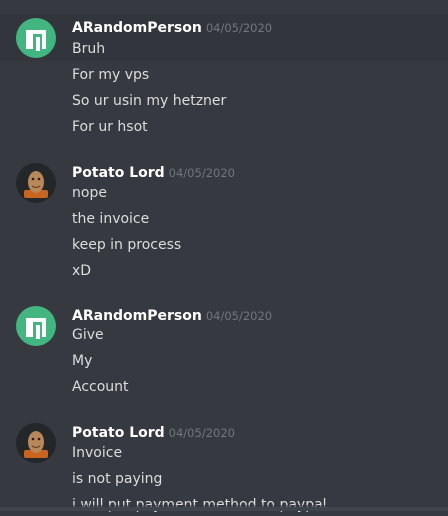 This screenshot has width=448, height=516. What do you see at coordinates (127, 245) in the screenshot?
I see `message-text: keep in process` at bounding box center [127, 245].